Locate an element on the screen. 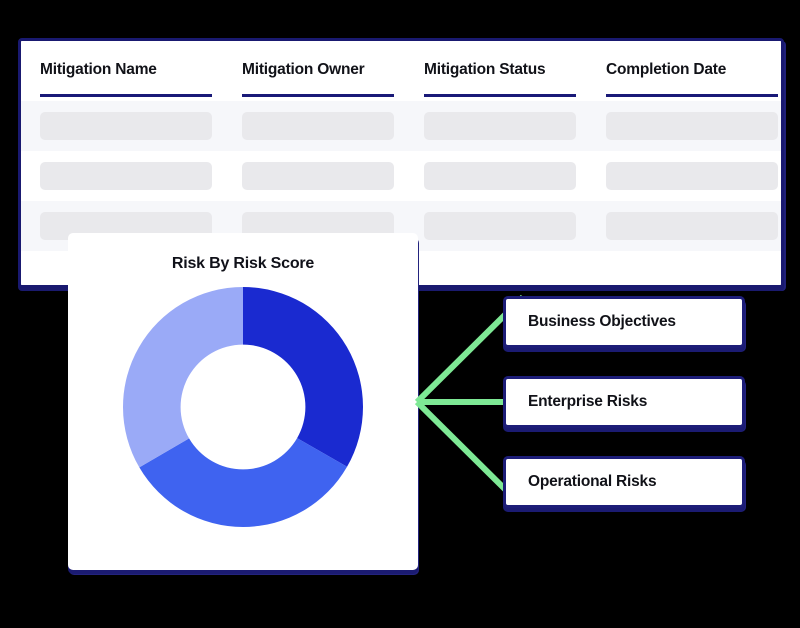 This screenshot has height=628, width=800. table-column-header: Mitigation Owner is located at coordinates (303, 70).